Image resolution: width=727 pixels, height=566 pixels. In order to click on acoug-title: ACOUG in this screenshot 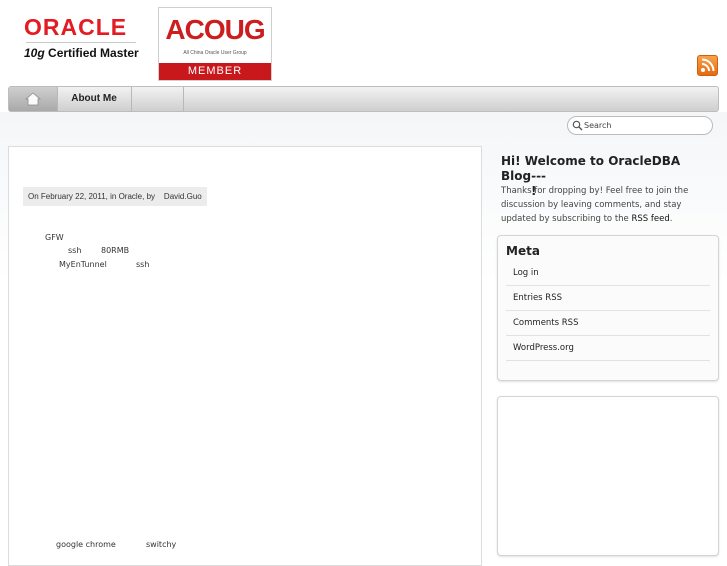, I will do `click(215, 29)`.